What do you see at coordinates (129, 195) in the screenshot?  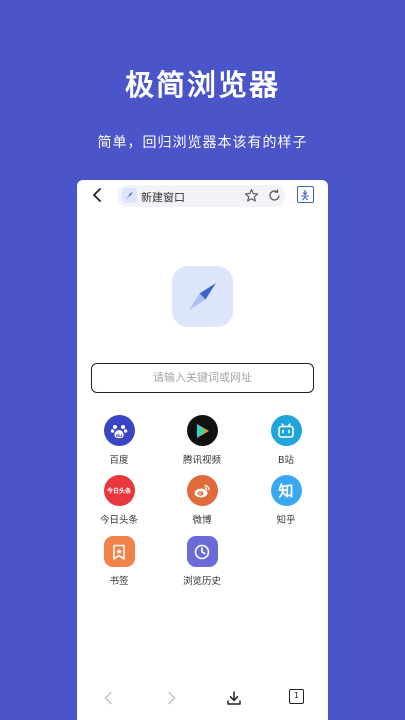 I see `compass-icon` at bounding box center [129, 195].